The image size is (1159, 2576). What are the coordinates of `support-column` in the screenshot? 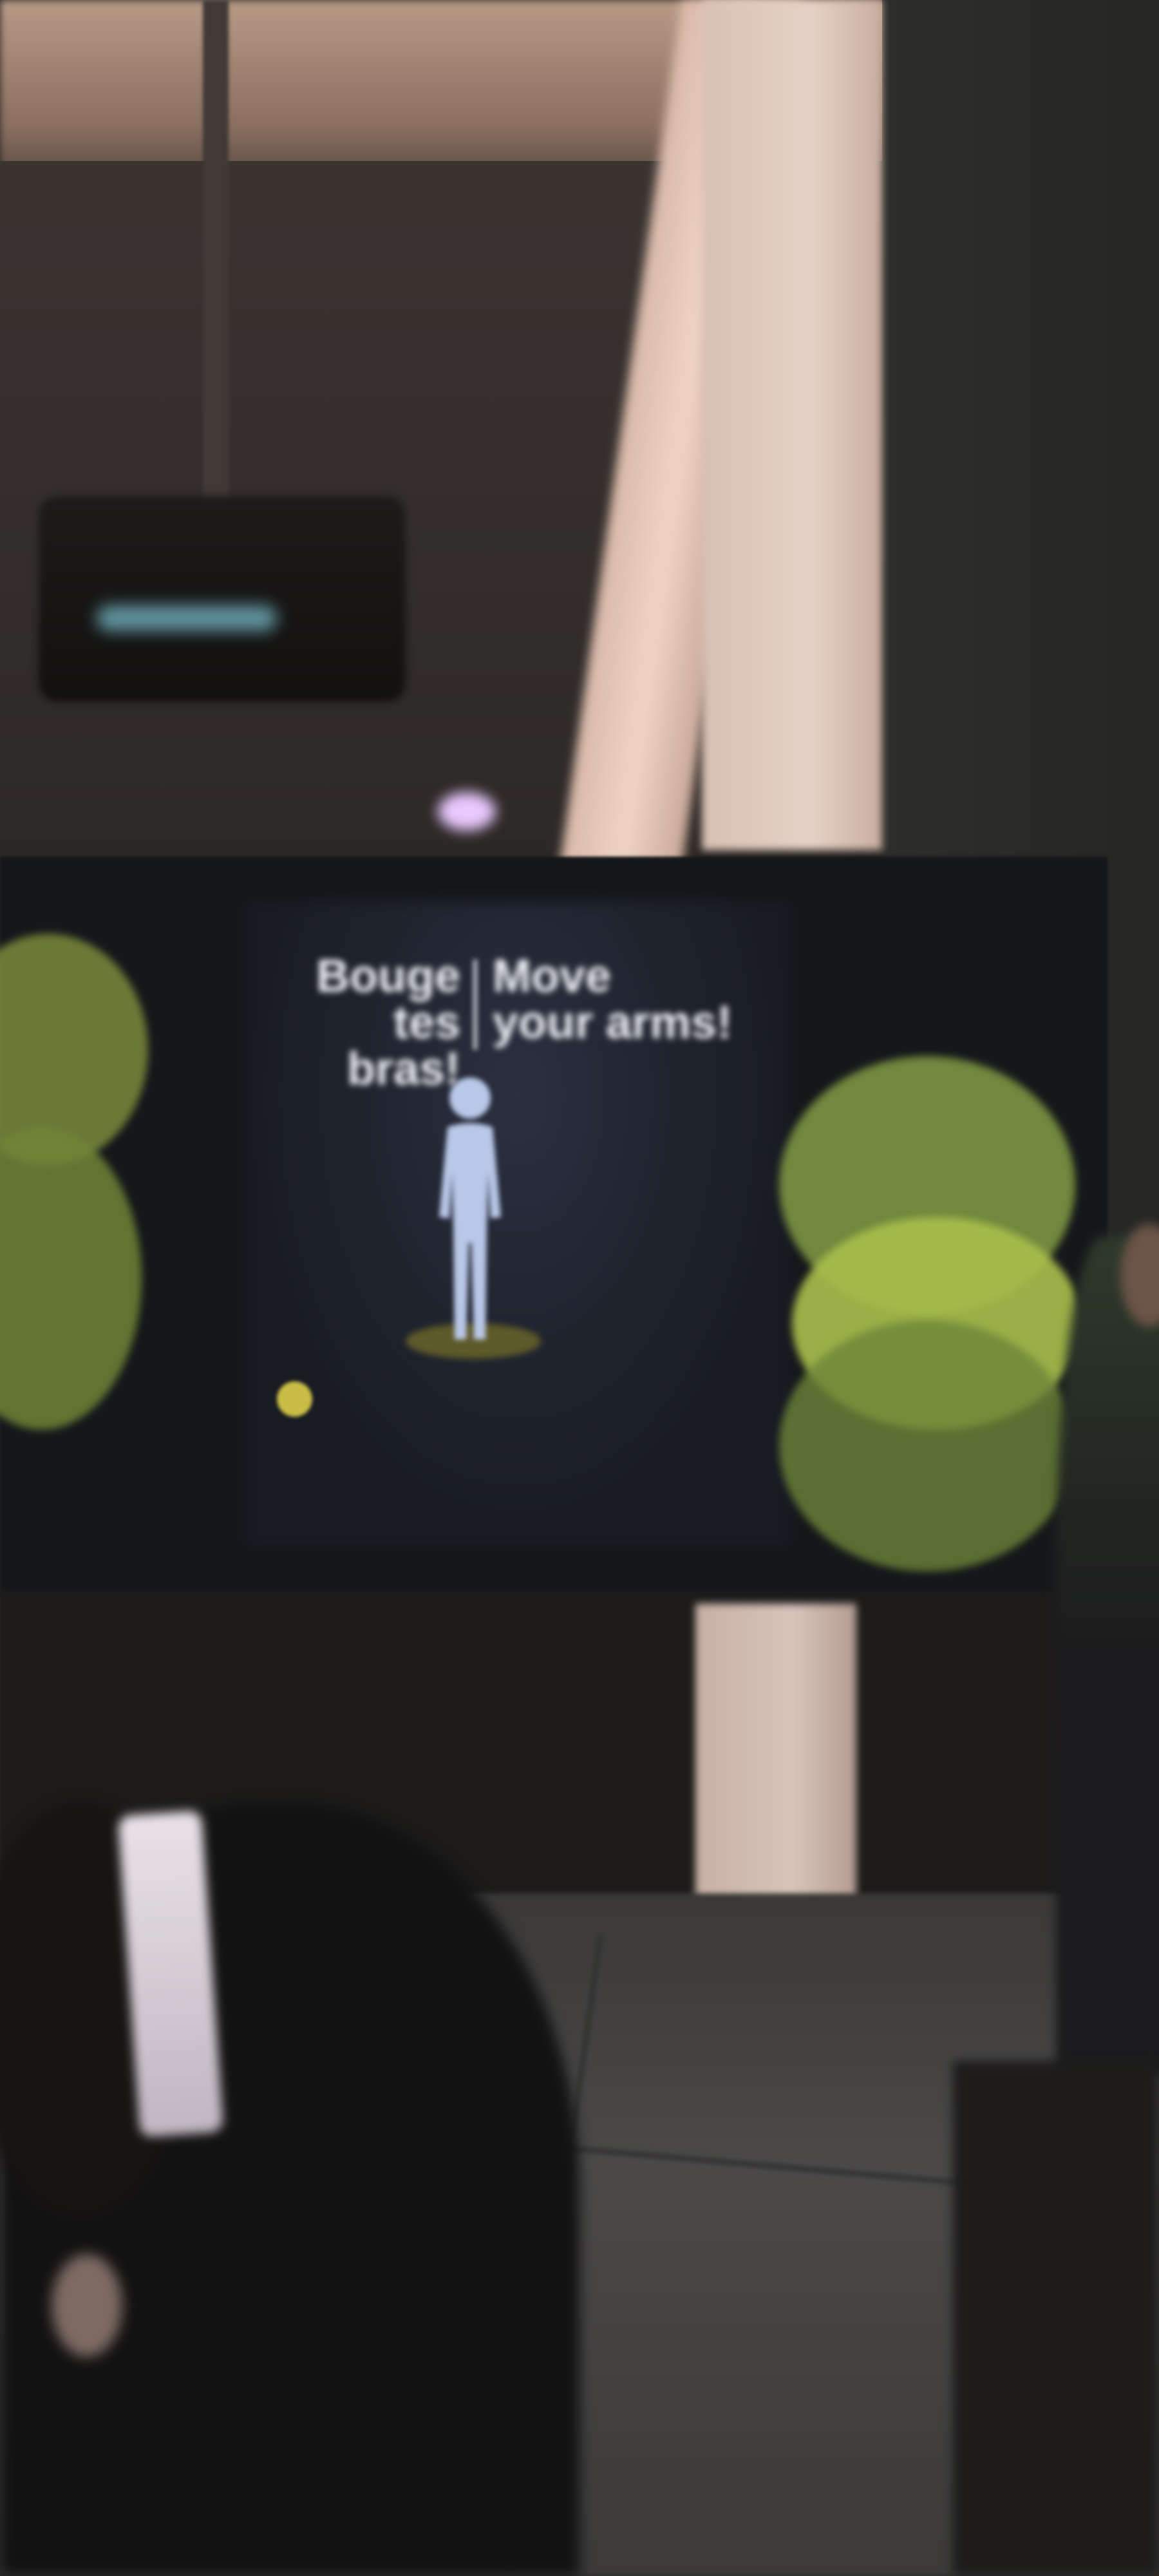 It's located at (792, 425).